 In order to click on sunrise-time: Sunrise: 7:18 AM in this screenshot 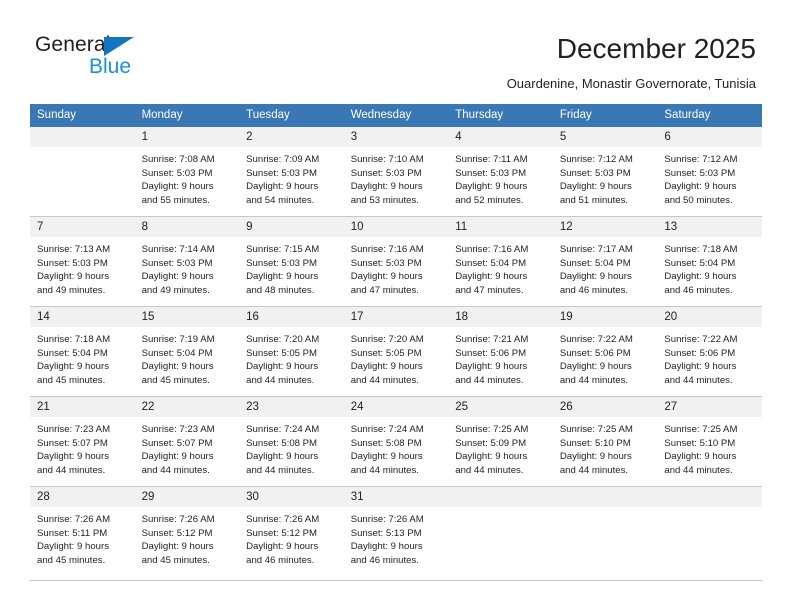, I will do `click(74, 339)`.